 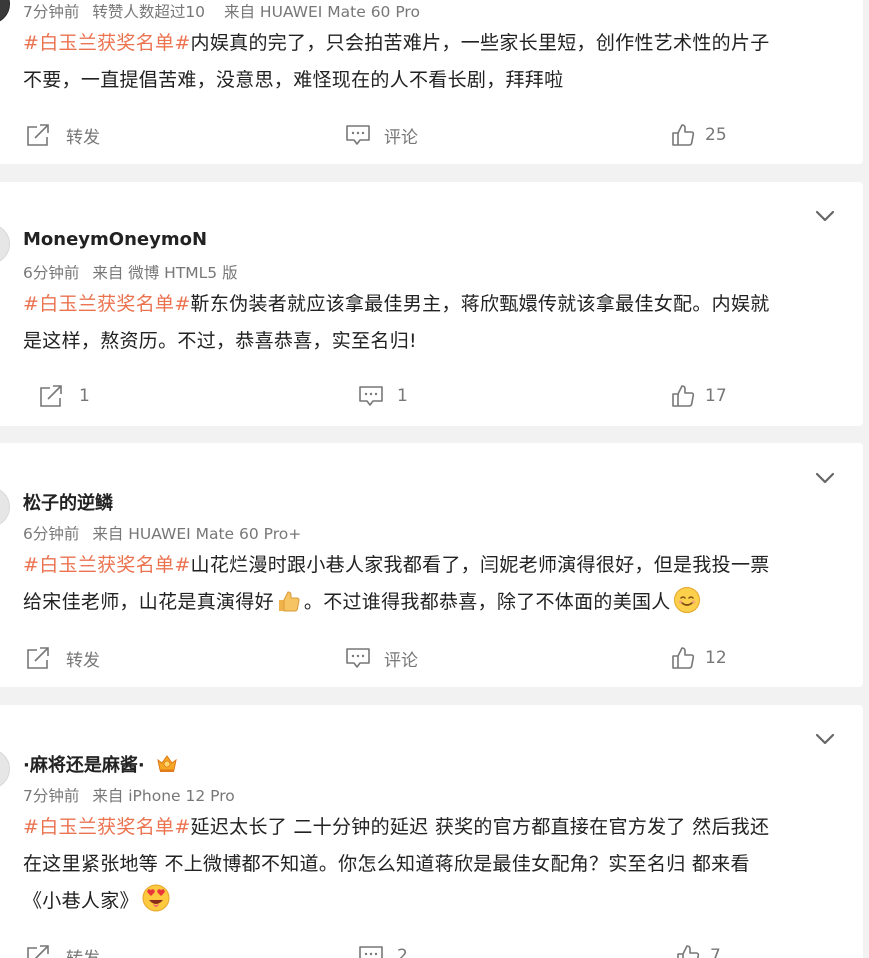 I want to click on like-button: 12, so click(x=699, y=658).